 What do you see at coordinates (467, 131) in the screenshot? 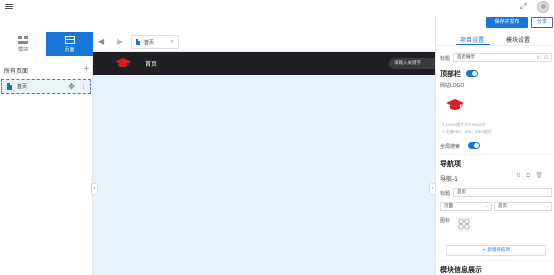
I see `logo-hint-format: 2.支持PNG、JPG、JPEG格式` at bounding box center [467, 131].